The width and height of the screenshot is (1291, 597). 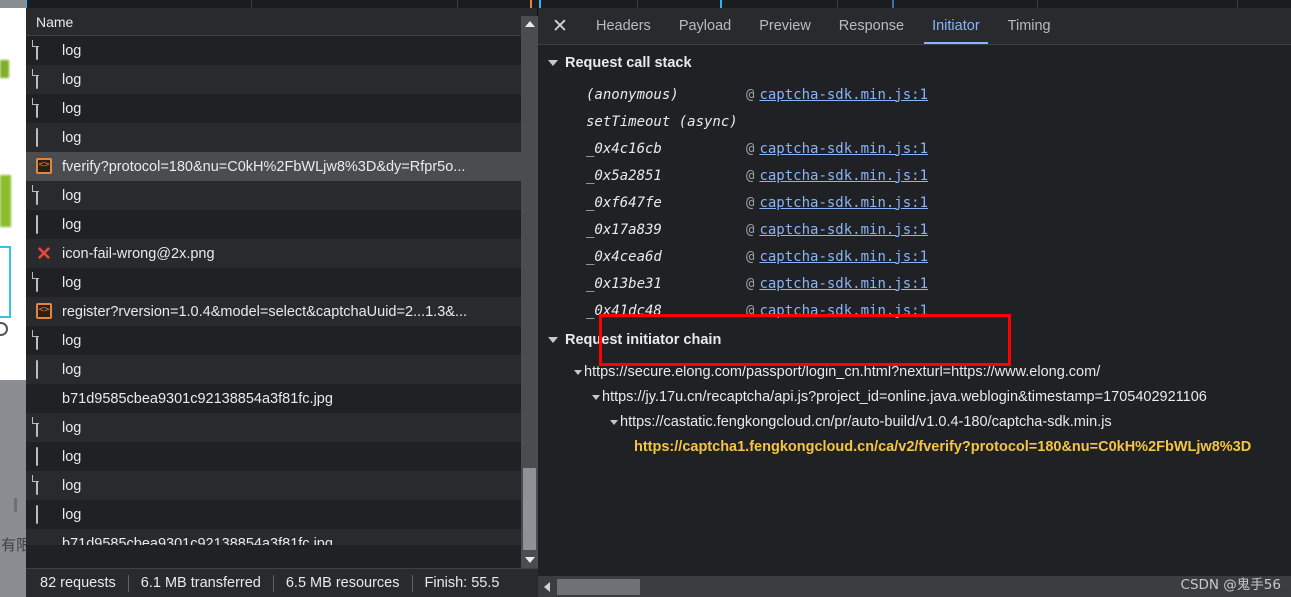 I want to click on call-stack-frame: _0x5a2851 @ captcha-sdk.min.js:1, so click(x=938, y=175).